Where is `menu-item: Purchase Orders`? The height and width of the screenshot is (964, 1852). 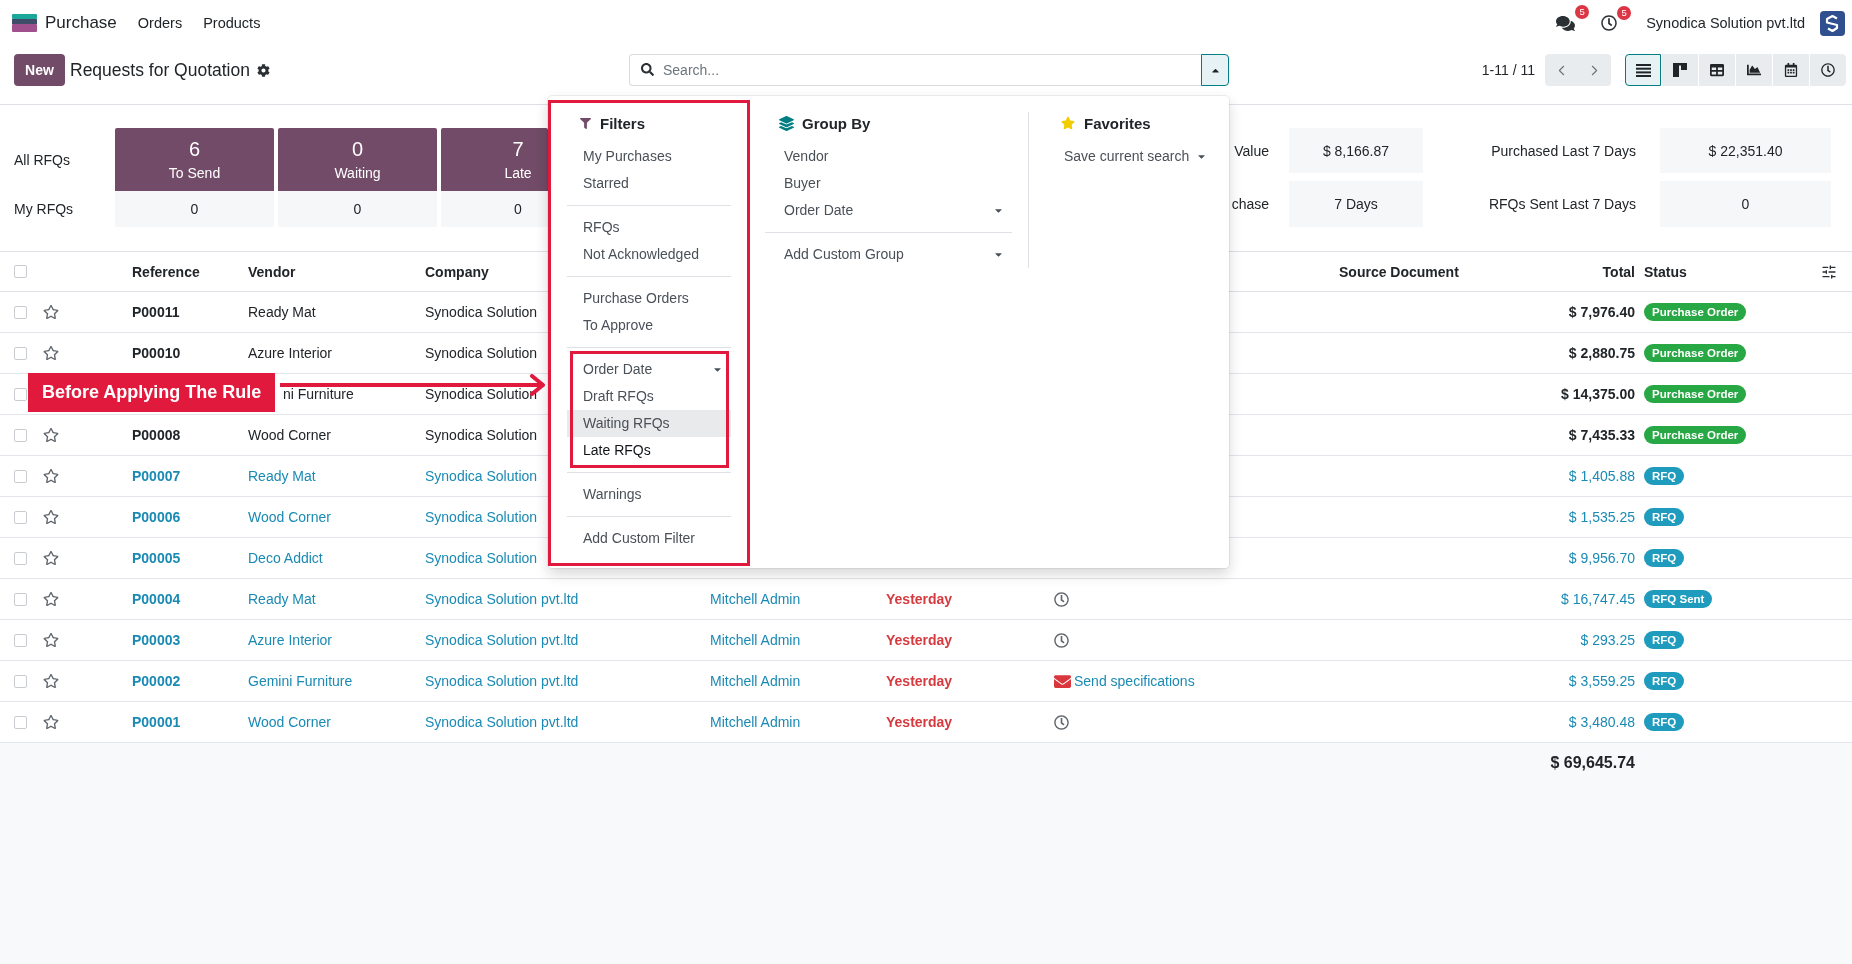 menu-item: Purchase Orders is located at coordinates (649, 298).